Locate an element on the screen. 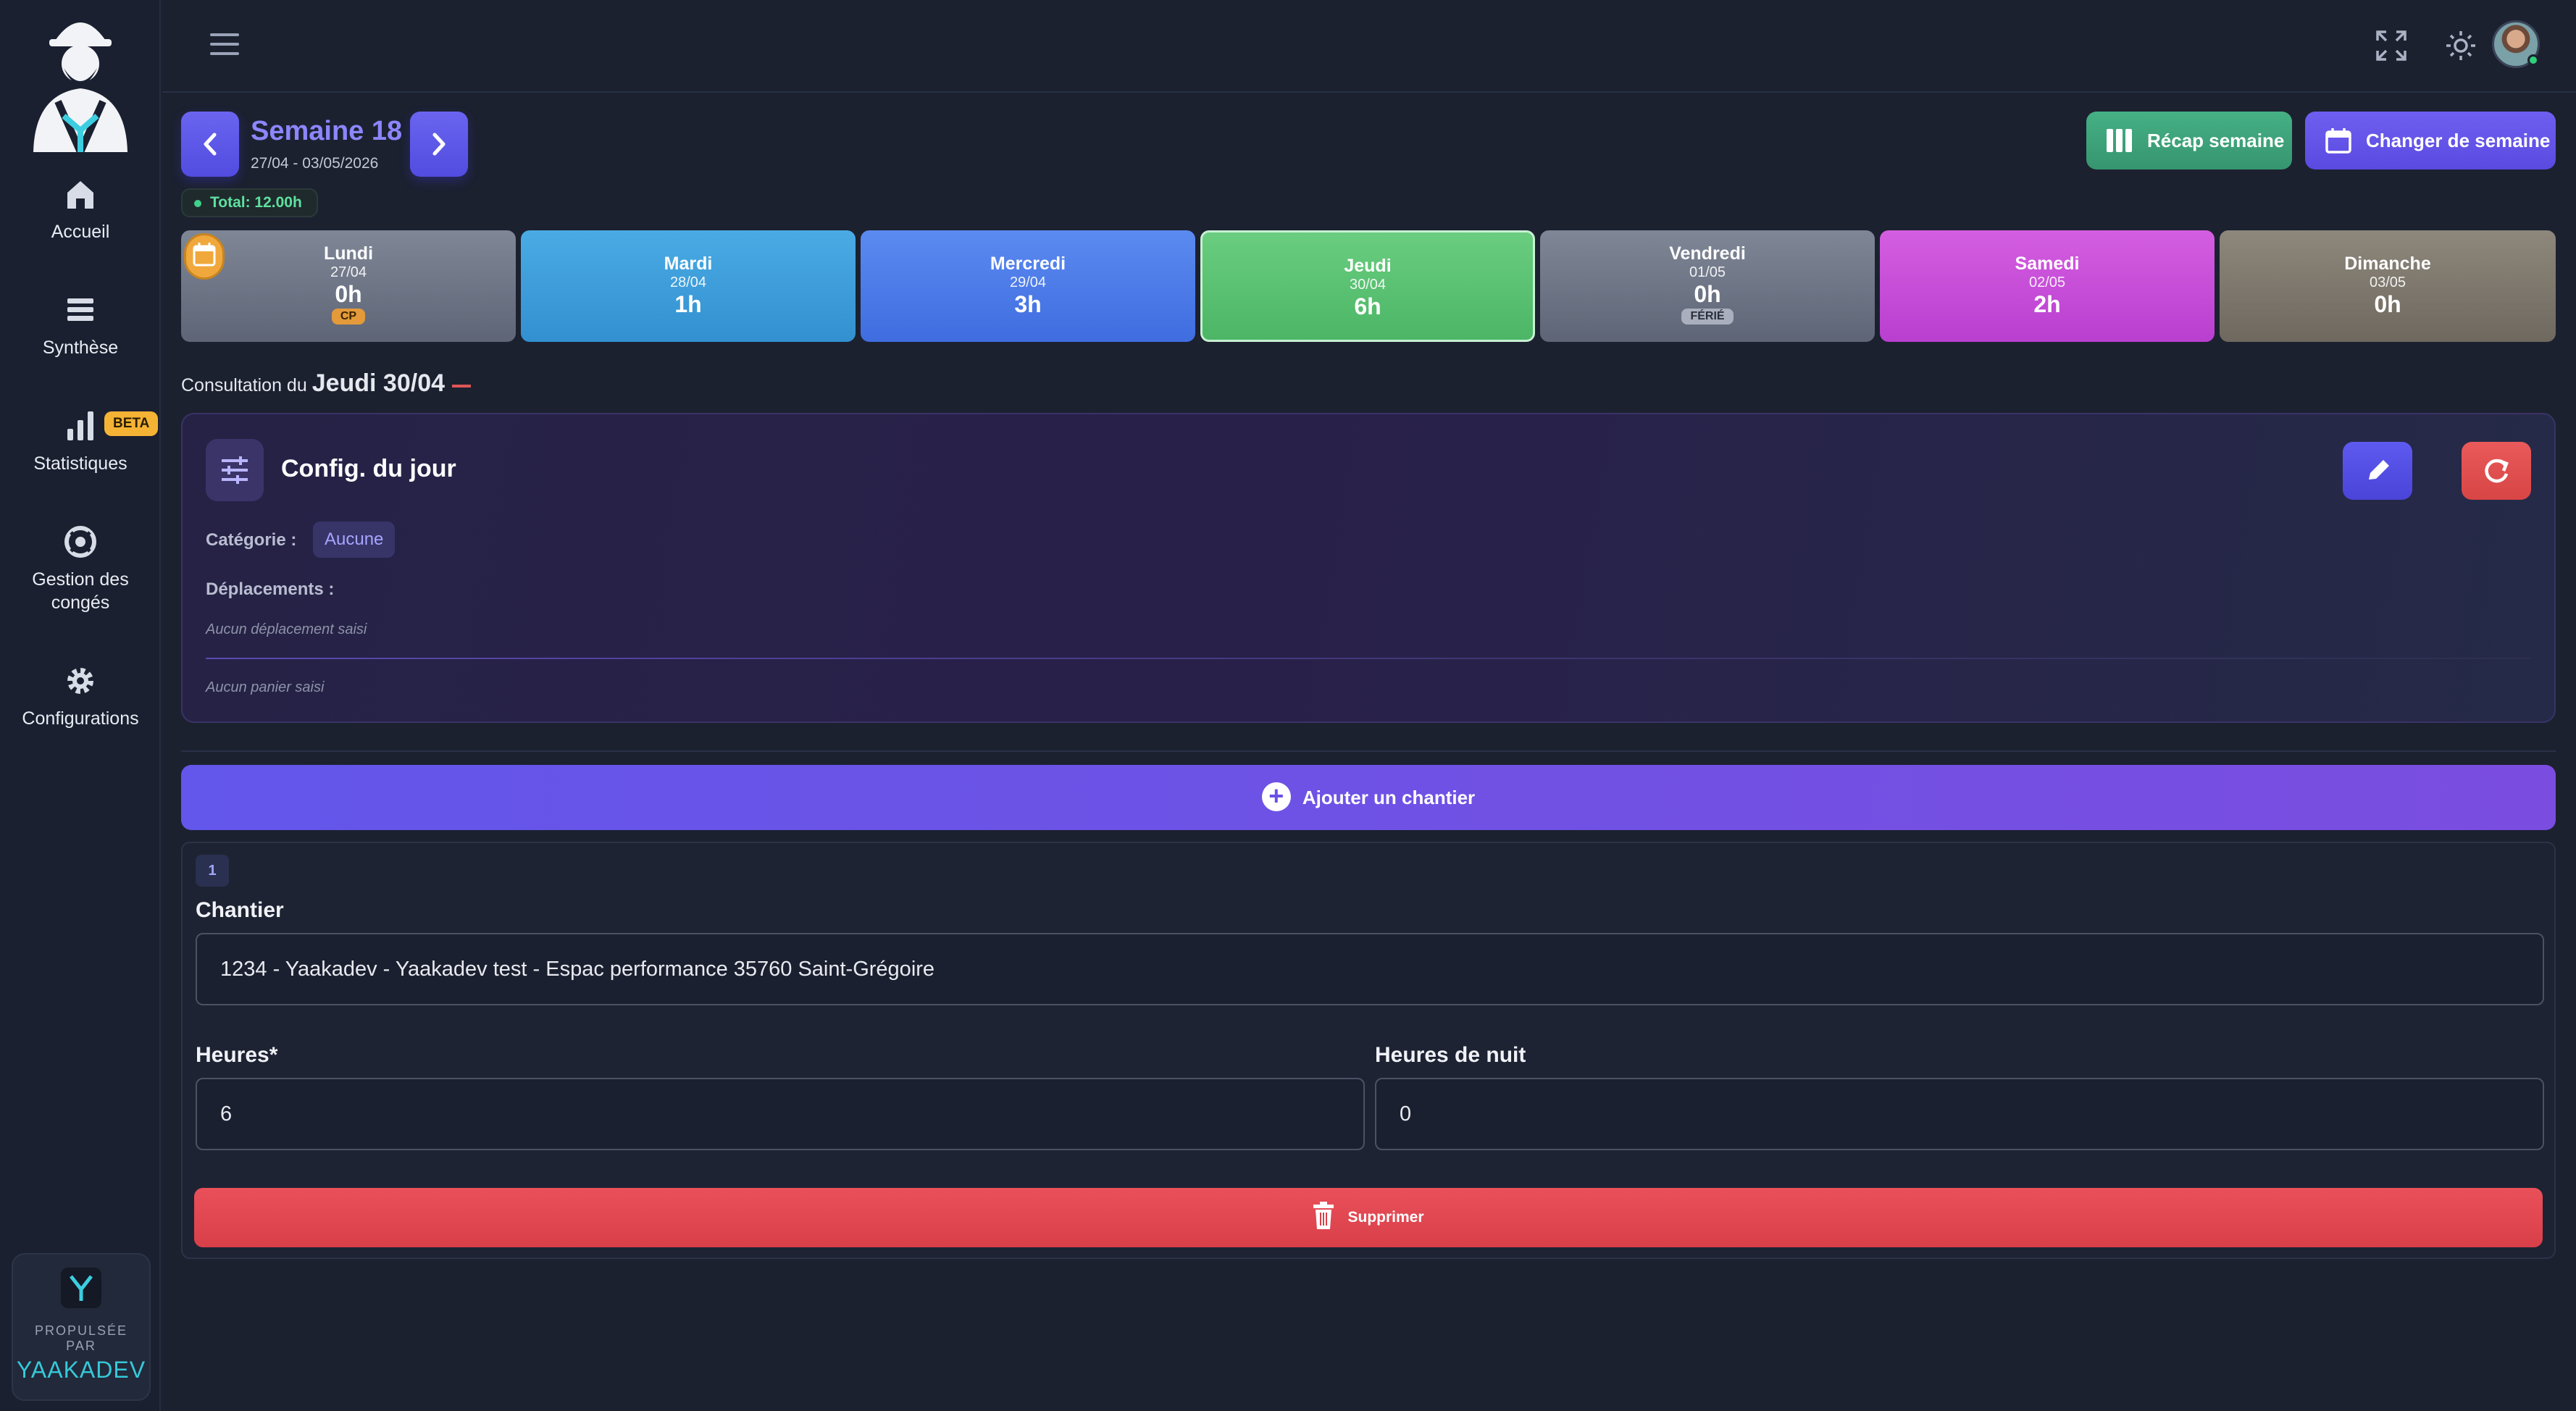 This screenshot has width=2576, height=1411. add-chantier-label: Ajouter un chantier is located at coordinates (1389, 797).